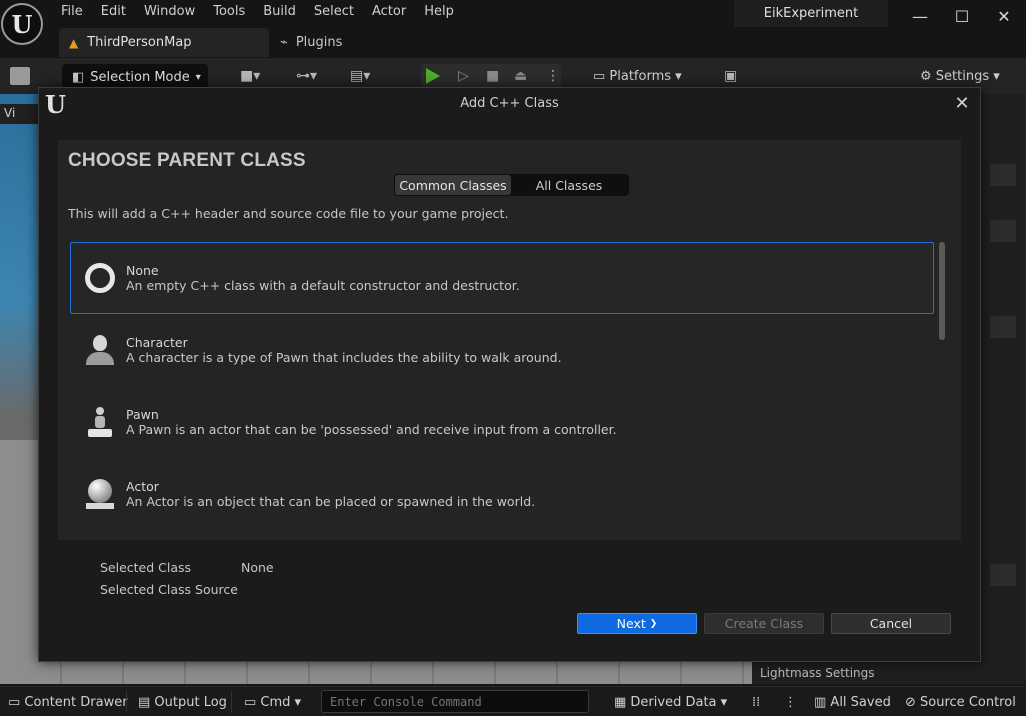 The height and width of the screenshot is (716, 1026). Describe the element at coordinates (670, 702) in the screenshot. I see `derived-data-button: ▦ Derived Data ▾` at that location.